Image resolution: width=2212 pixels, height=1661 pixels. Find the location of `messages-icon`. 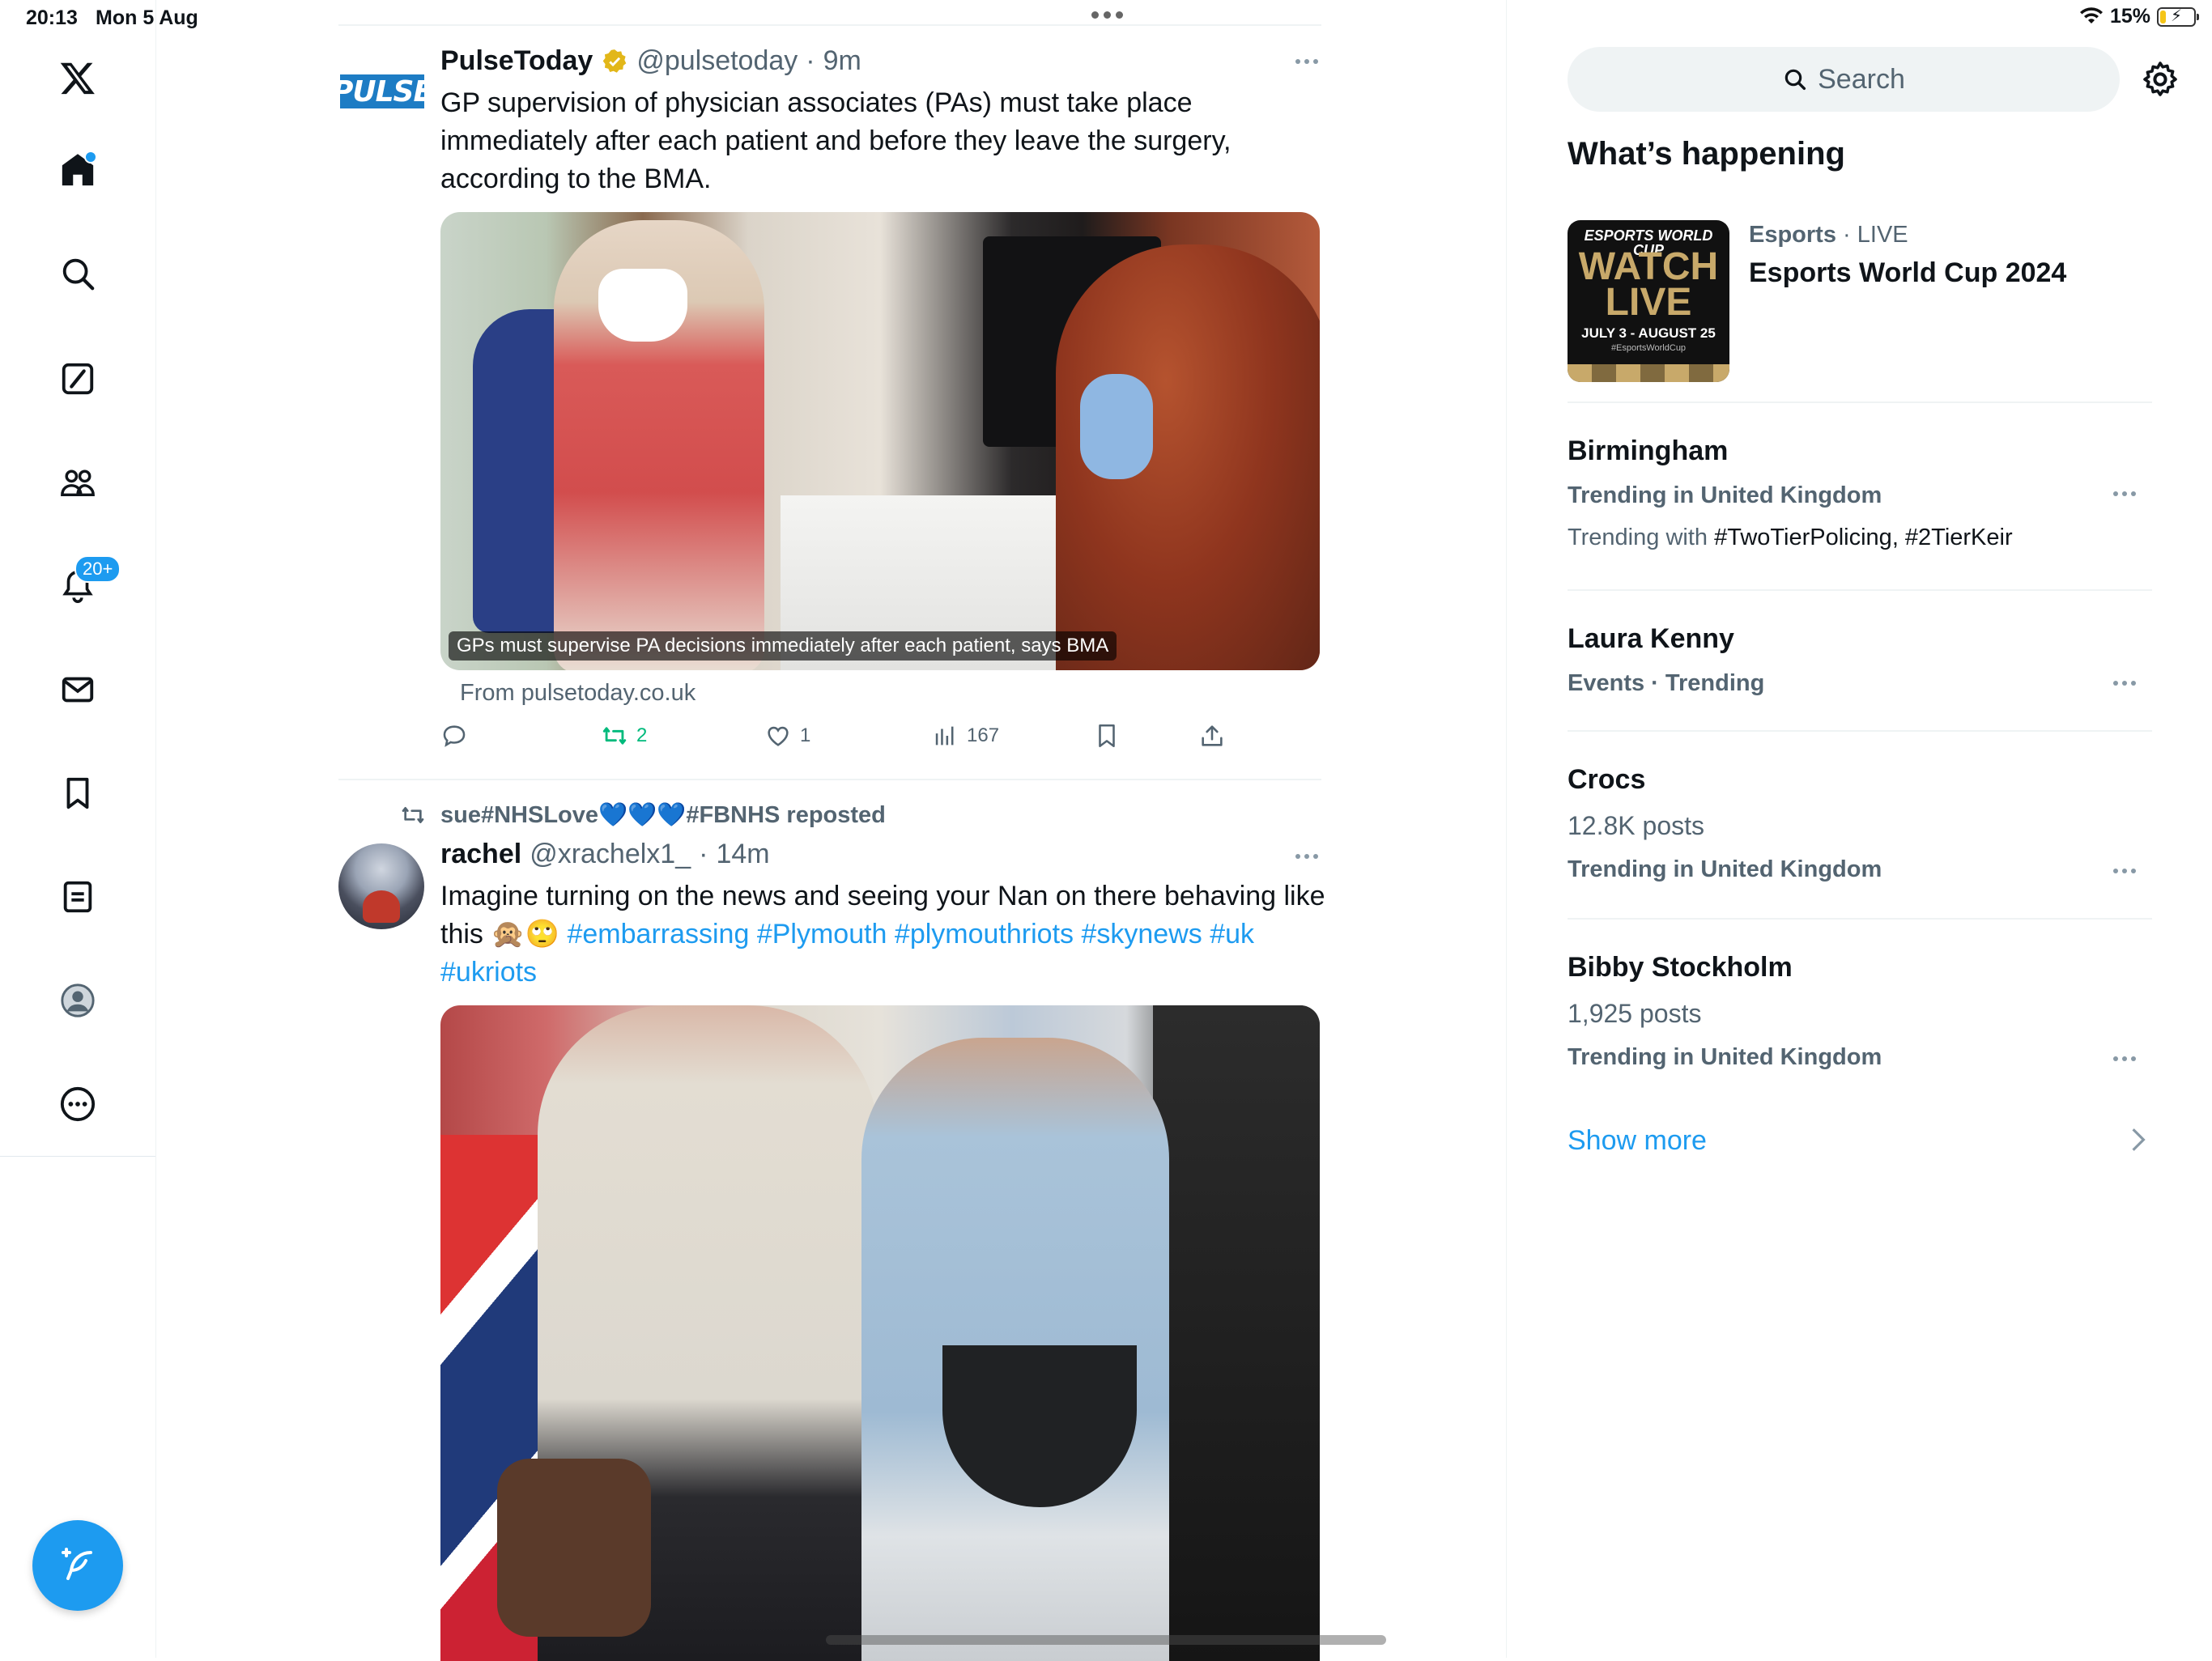

messages-icon is located at coordinates (78, 690).